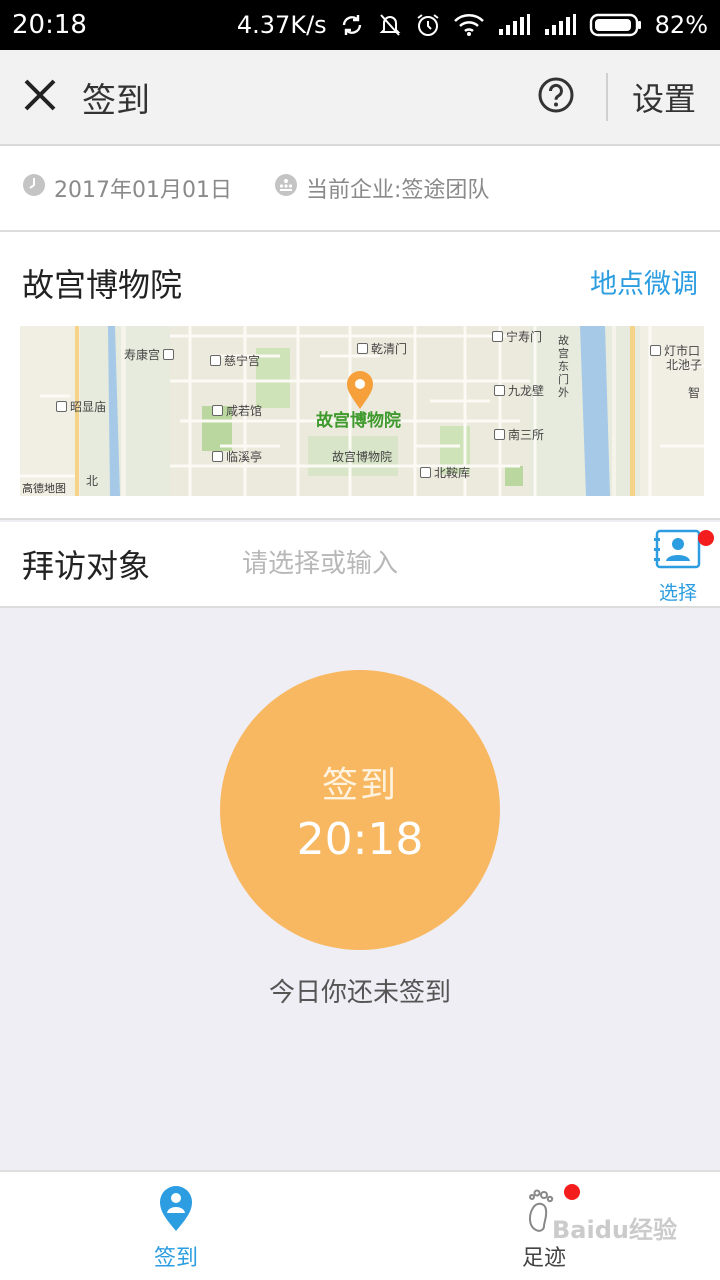 Image resolution: width=720 pixels, height=1280 pixels. I want to click on help-button, so click(556, 97).